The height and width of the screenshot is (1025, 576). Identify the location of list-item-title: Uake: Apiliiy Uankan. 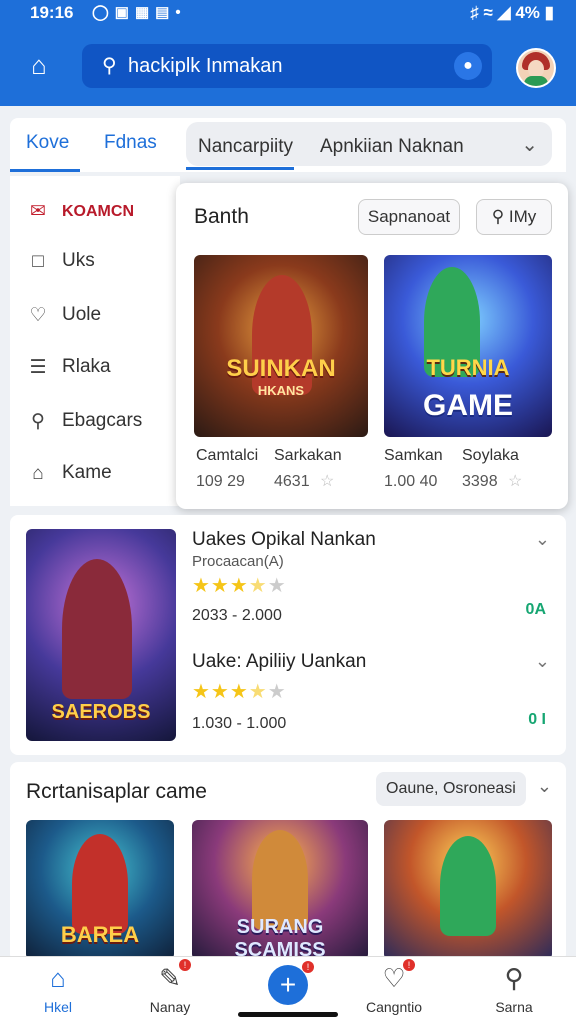
(279, 662).